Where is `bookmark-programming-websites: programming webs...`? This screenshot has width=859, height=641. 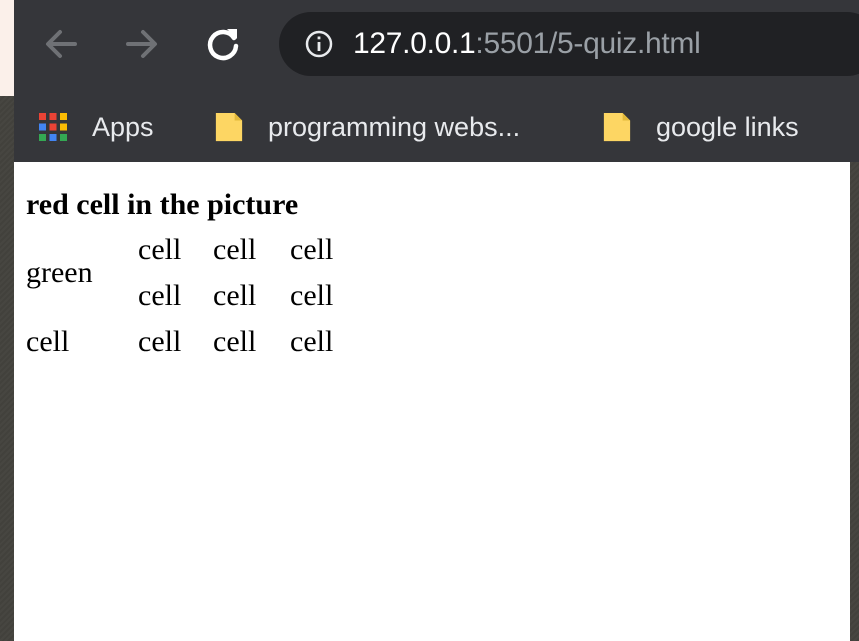
bookmark-programming-websites: programming webs... is located at coordinates (367, 127).